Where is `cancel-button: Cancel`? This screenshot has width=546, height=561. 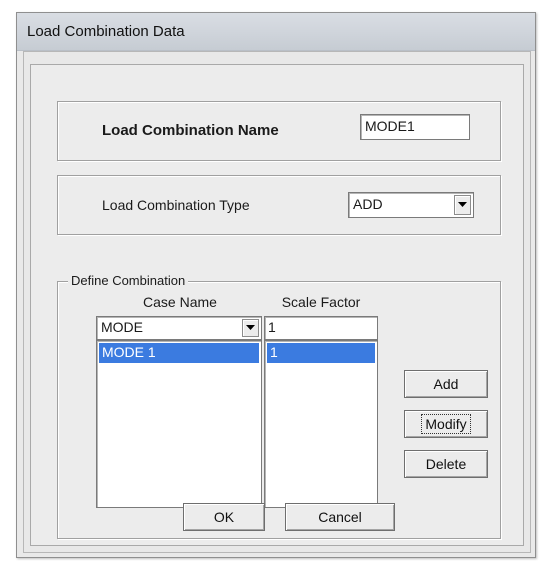
cancel-button: Cancel is located at coordinates (340, 517).